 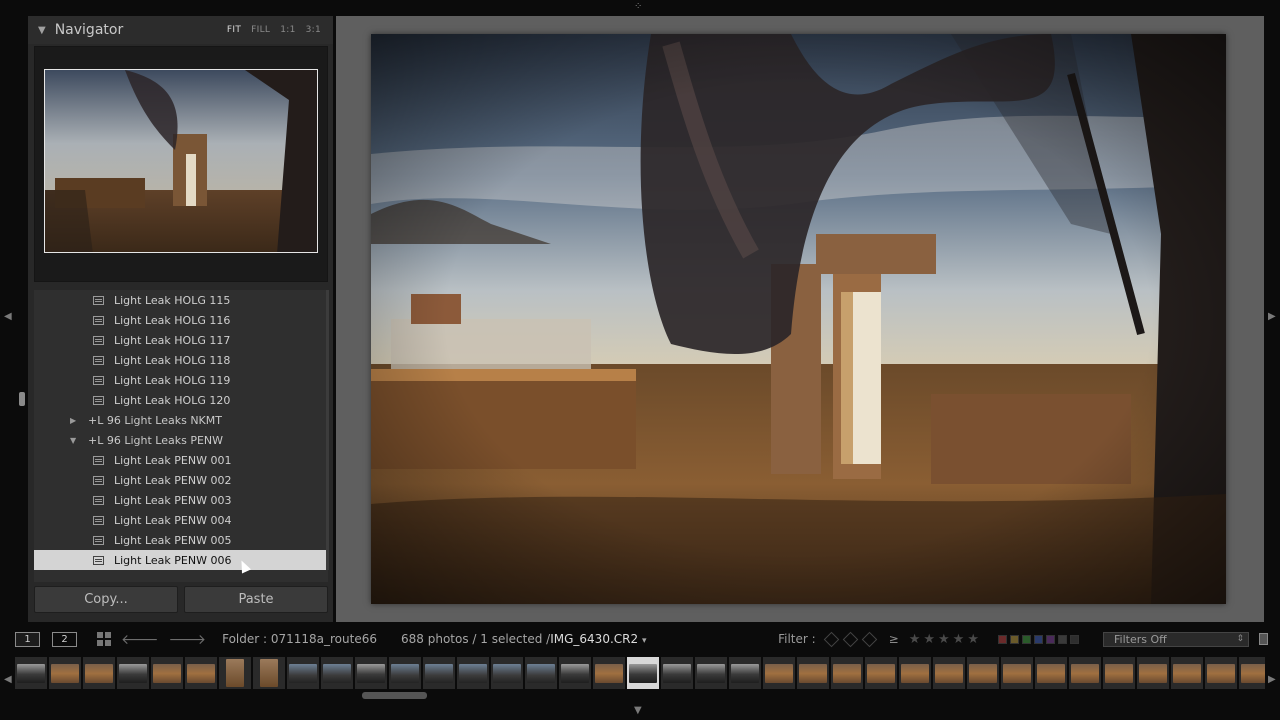 What do you see at coordinates (313, 30) in the screenshot?
I see `zoom-3-1: 3:1` at bounding box center [313, 30].